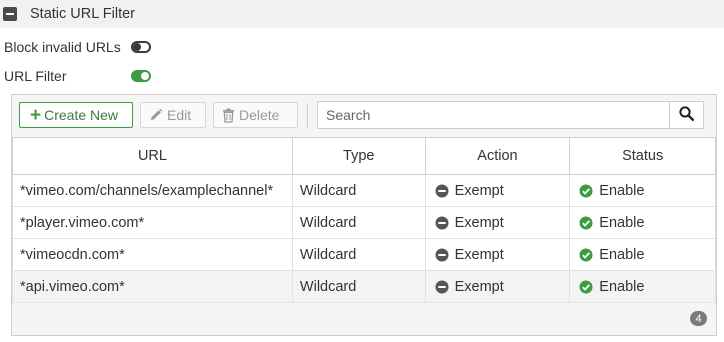  Describe the element at coordinates (497, 156) in the screenshot. I see `column-header-action: Action` at that location.